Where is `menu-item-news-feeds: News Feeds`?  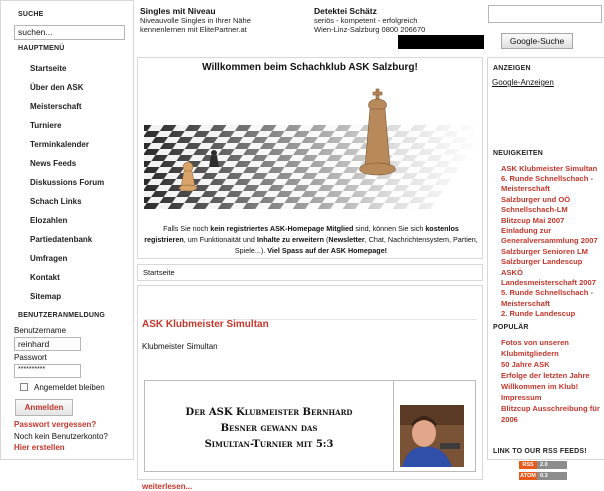
menu-item-news-feeds: News Feeds is located at coordinates (53, 163).